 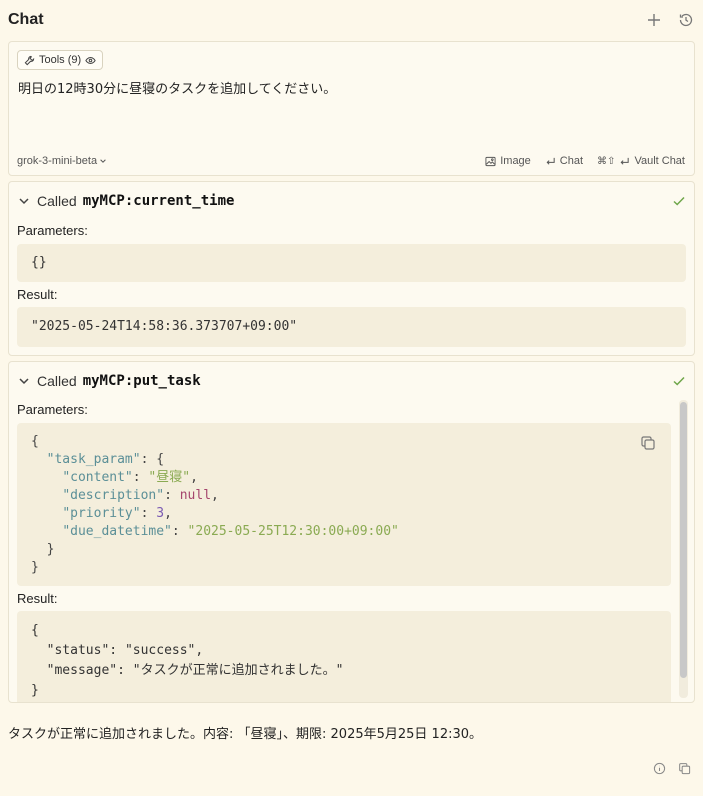 What do you see at coordinates (57, 161) in the screenshot?
I see `model-label: grok-3-mini-beta` at bounding box center [57, 161].